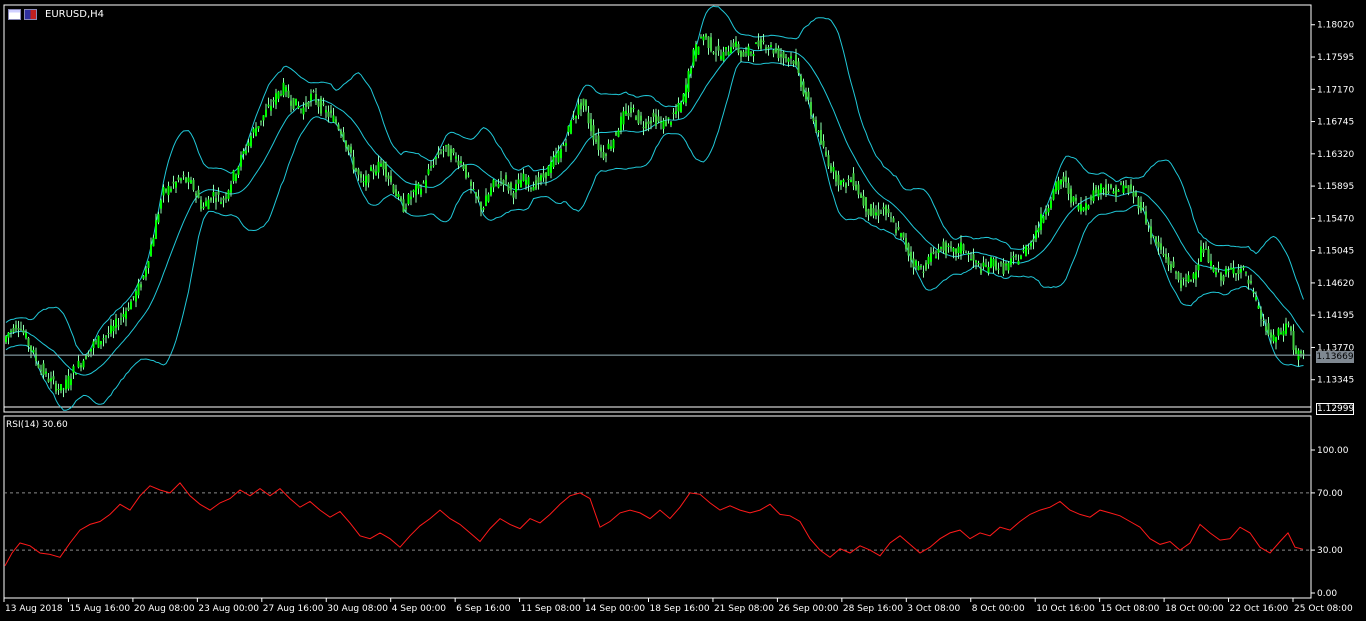 The width and height of the screenshot is (1366, 621). I want to click on rsi-line, so click(654, 524).